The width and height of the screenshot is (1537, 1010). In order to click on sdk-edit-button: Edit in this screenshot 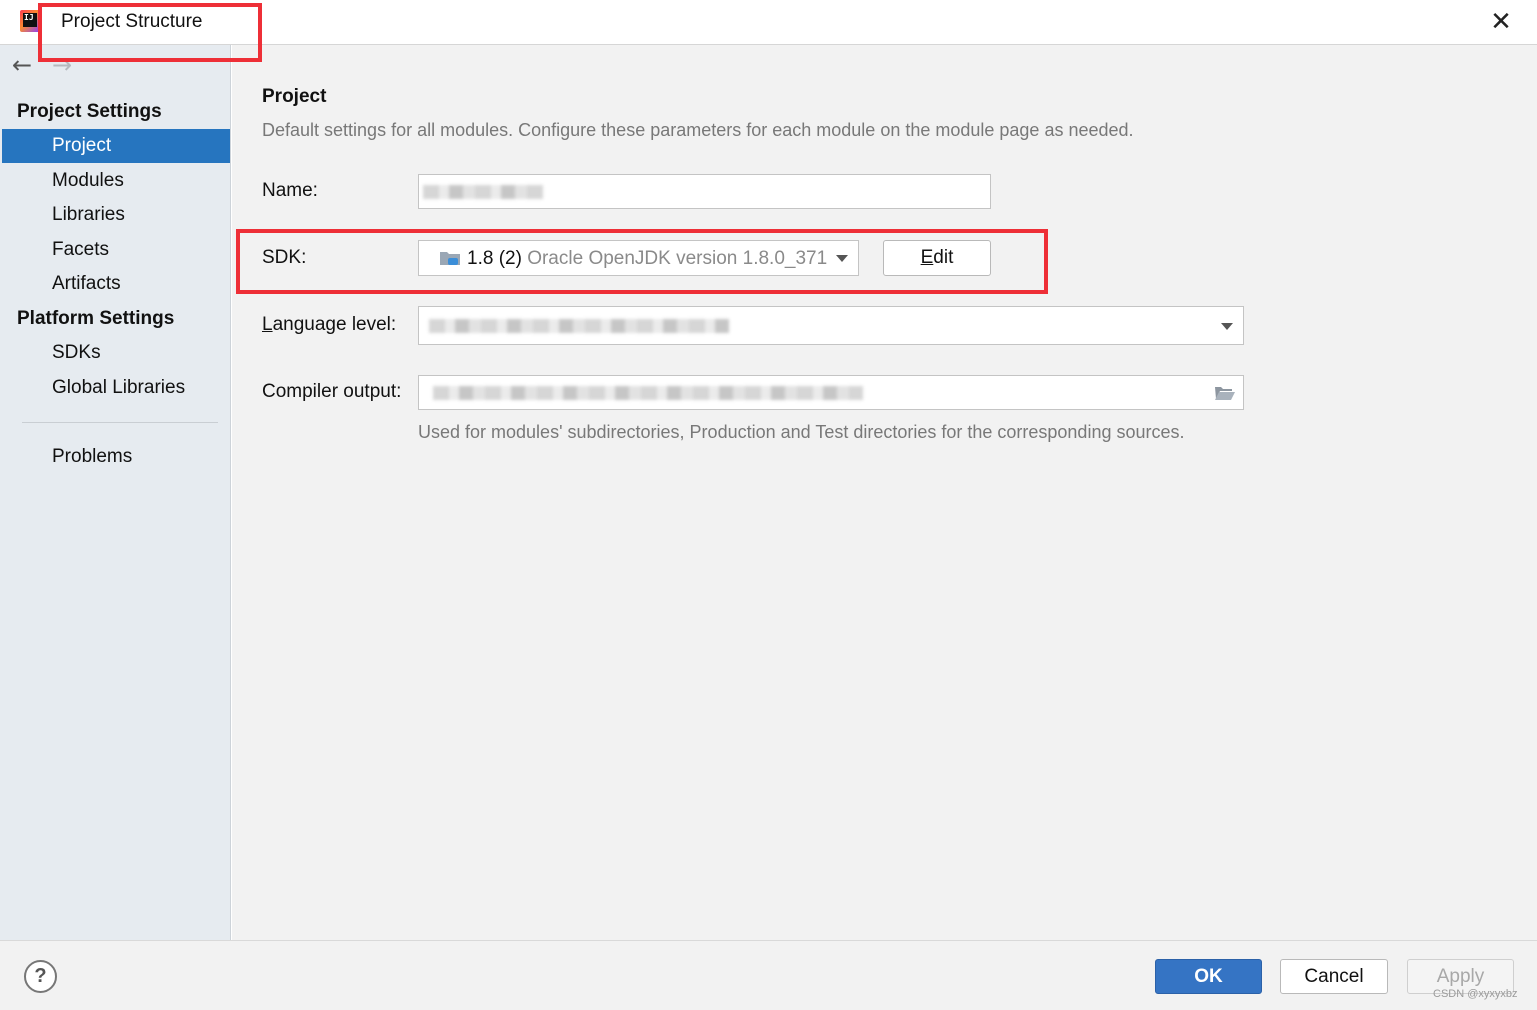, I will do `click(937, 258)`.